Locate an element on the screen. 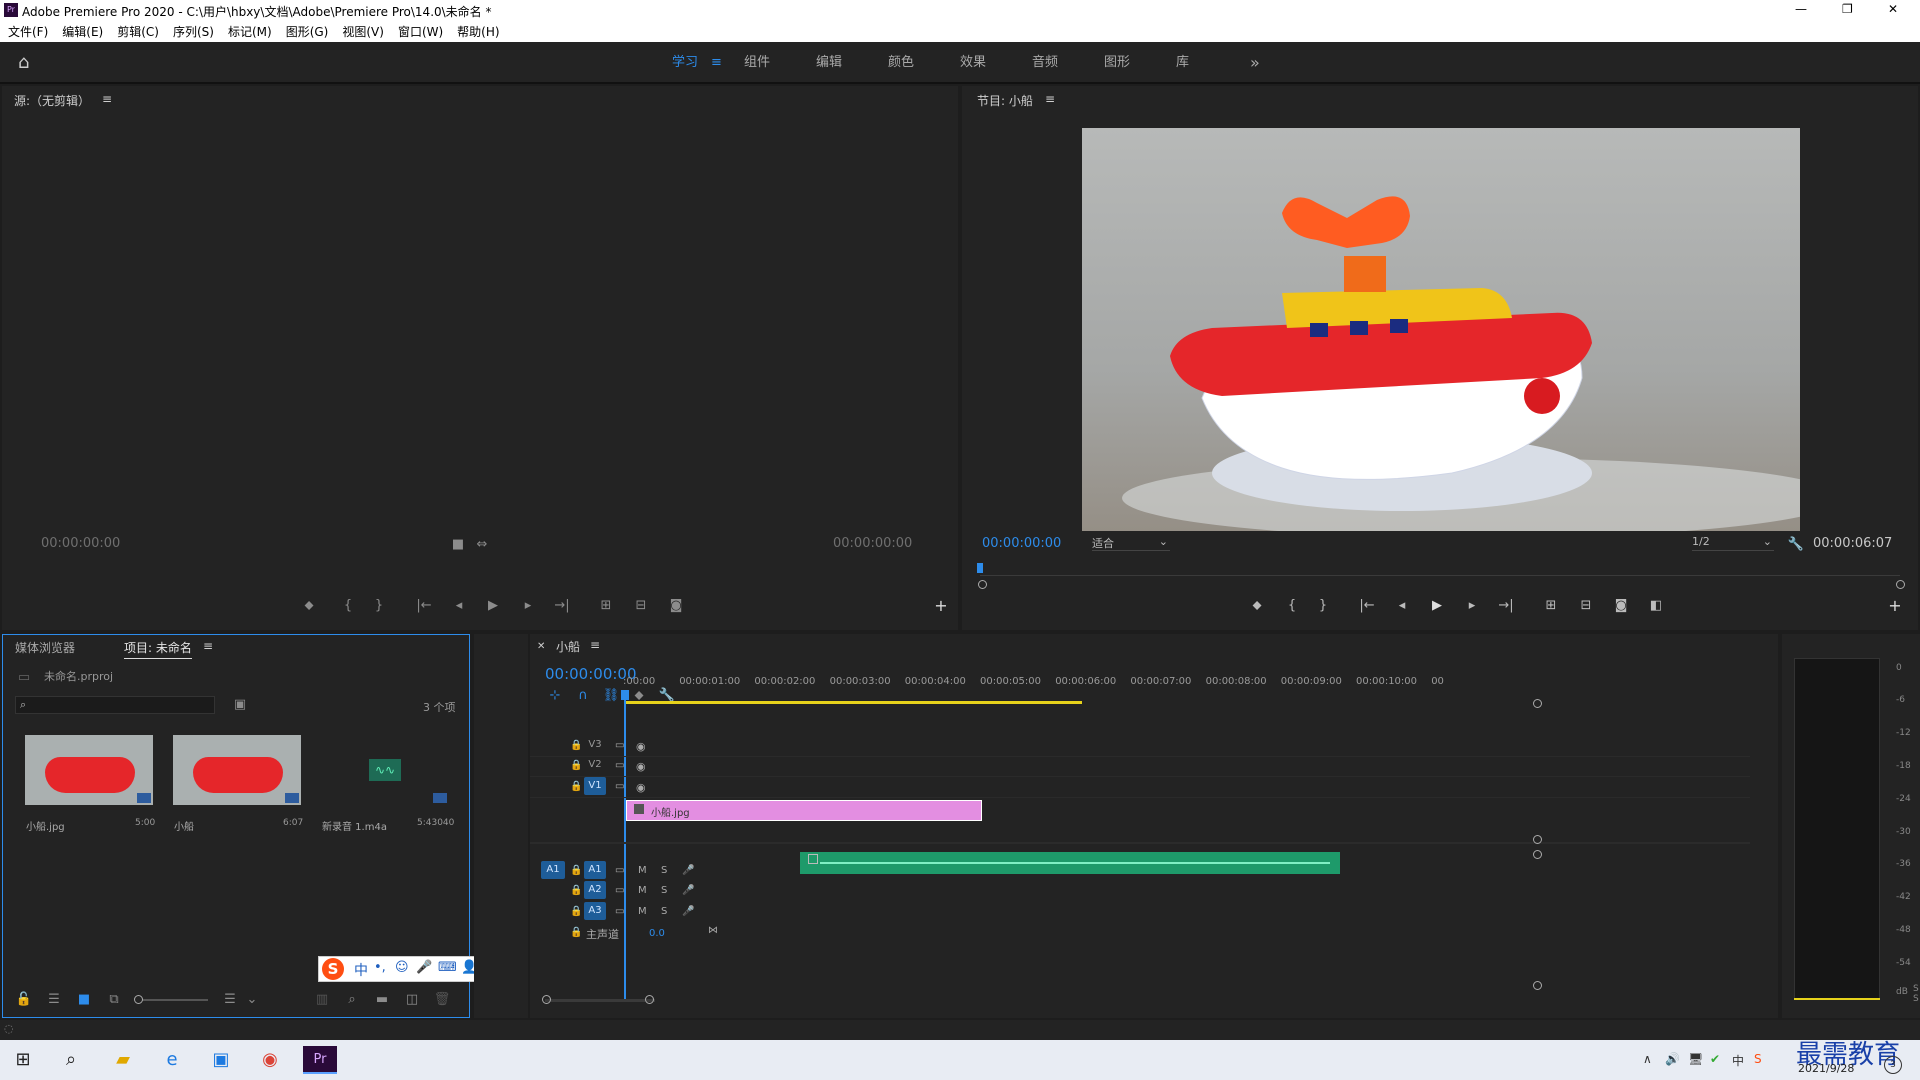 The image size is (1920, 1080). minimize-button: — is located at coordinates (1801, 9).